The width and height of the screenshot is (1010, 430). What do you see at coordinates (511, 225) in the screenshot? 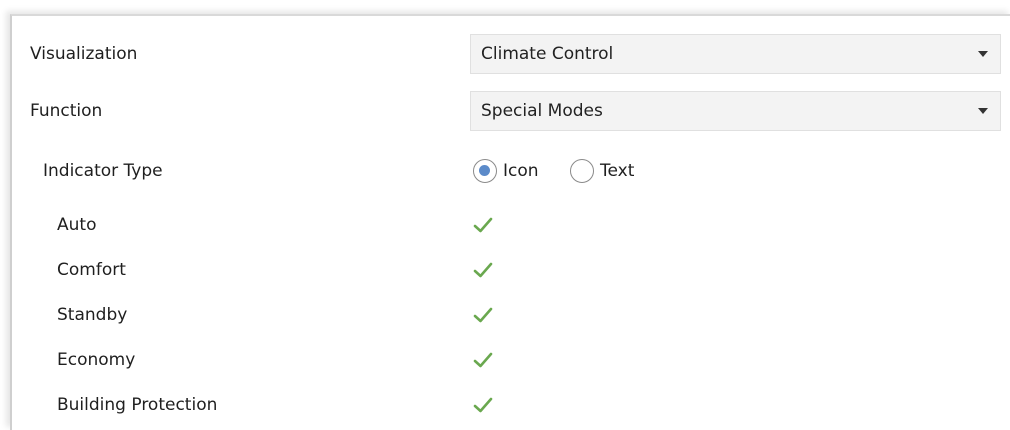
I see `mode-row-auto: Auto` at bounding box center [511, 225].